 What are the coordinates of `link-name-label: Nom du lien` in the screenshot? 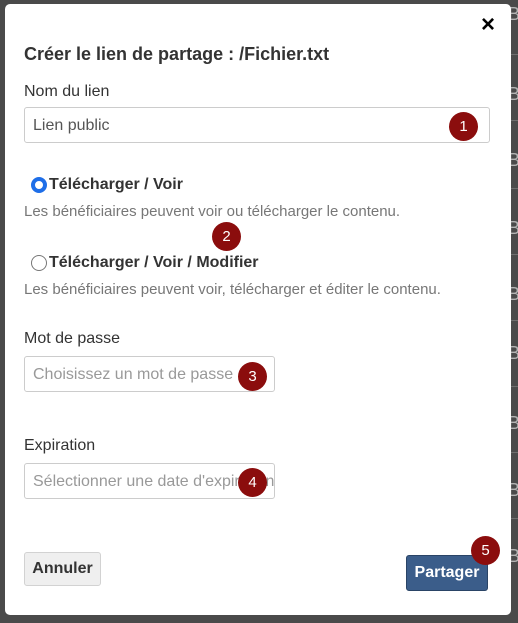 It's located at (67, 91).